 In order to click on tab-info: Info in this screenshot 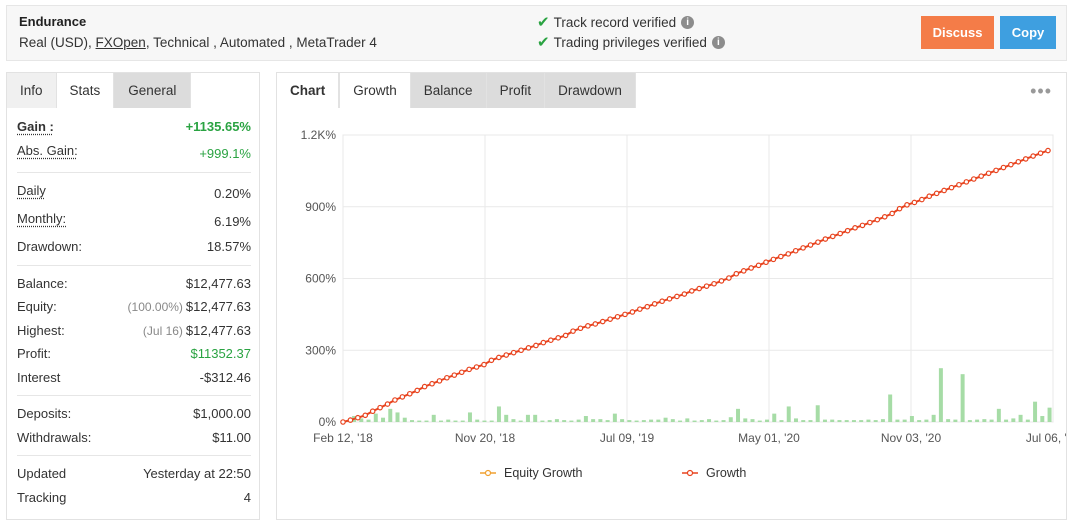, I will do `click(32, 90)`.